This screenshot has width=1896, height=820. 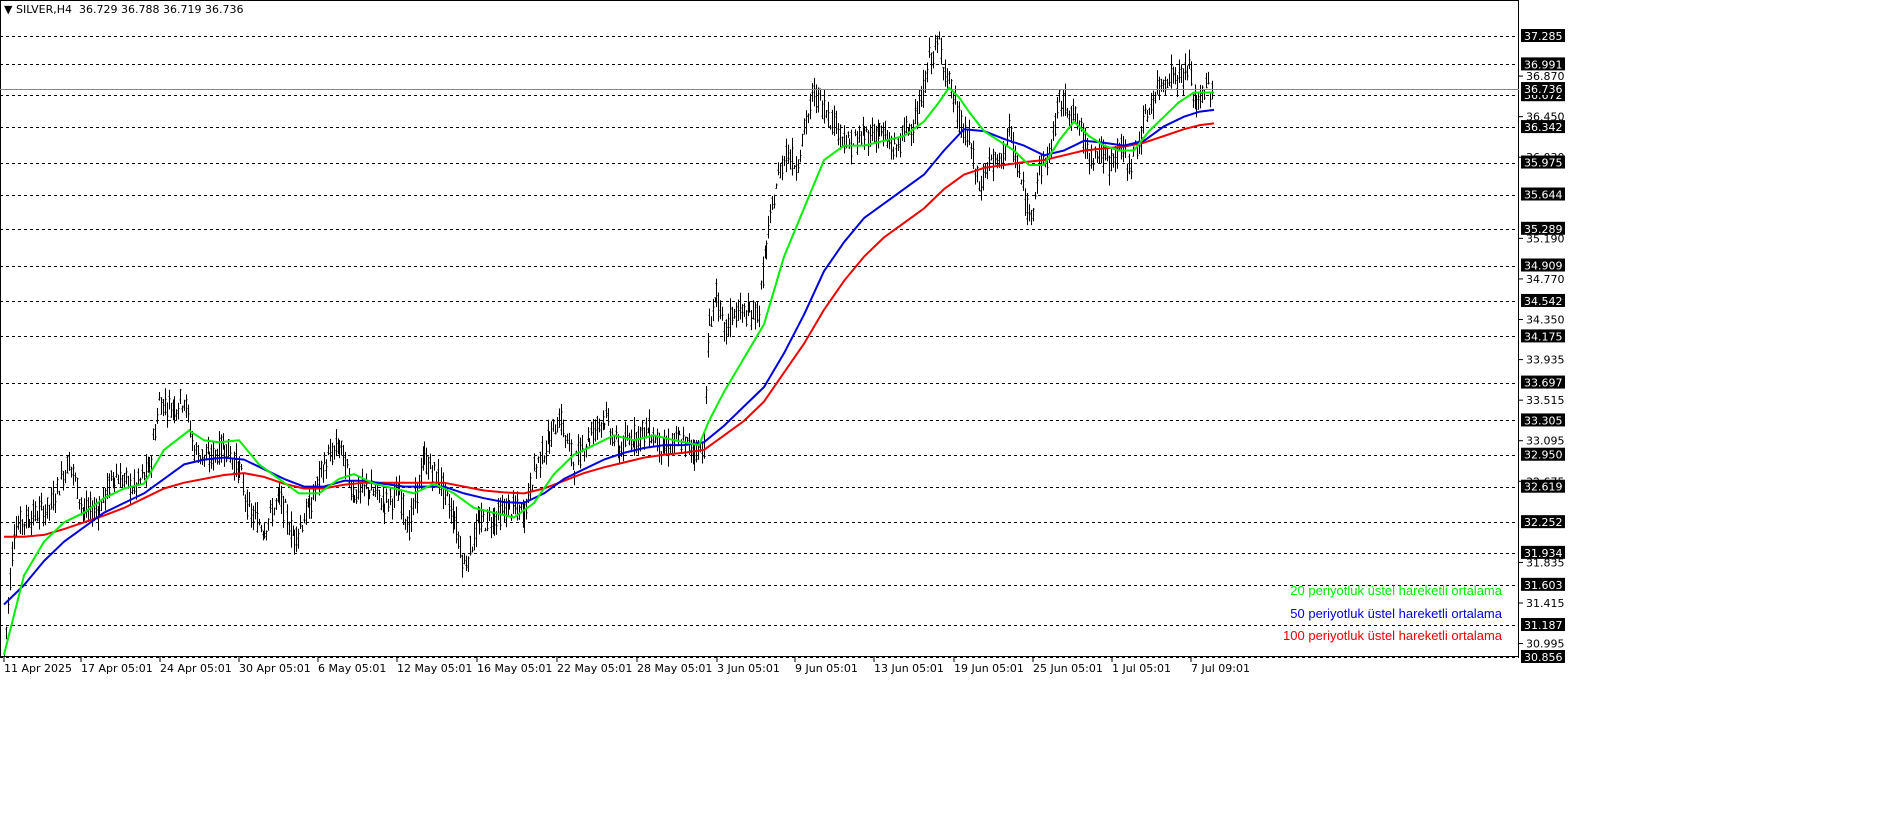 What do you see at coordinates (1543, 89) in the screenshot?
I see `current-price-label: 36.736` at bounding box center [1543, 89].